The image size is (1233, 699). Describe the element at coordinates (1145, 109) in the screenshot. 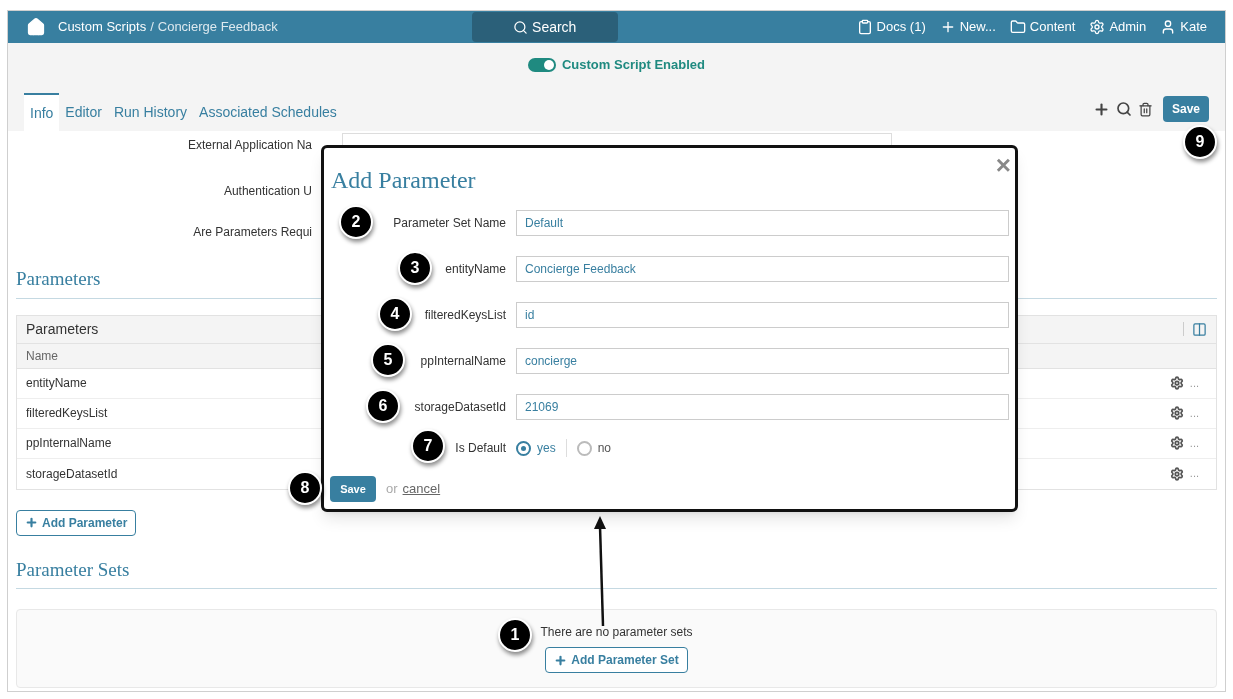

I see `trash-icon` at that location.